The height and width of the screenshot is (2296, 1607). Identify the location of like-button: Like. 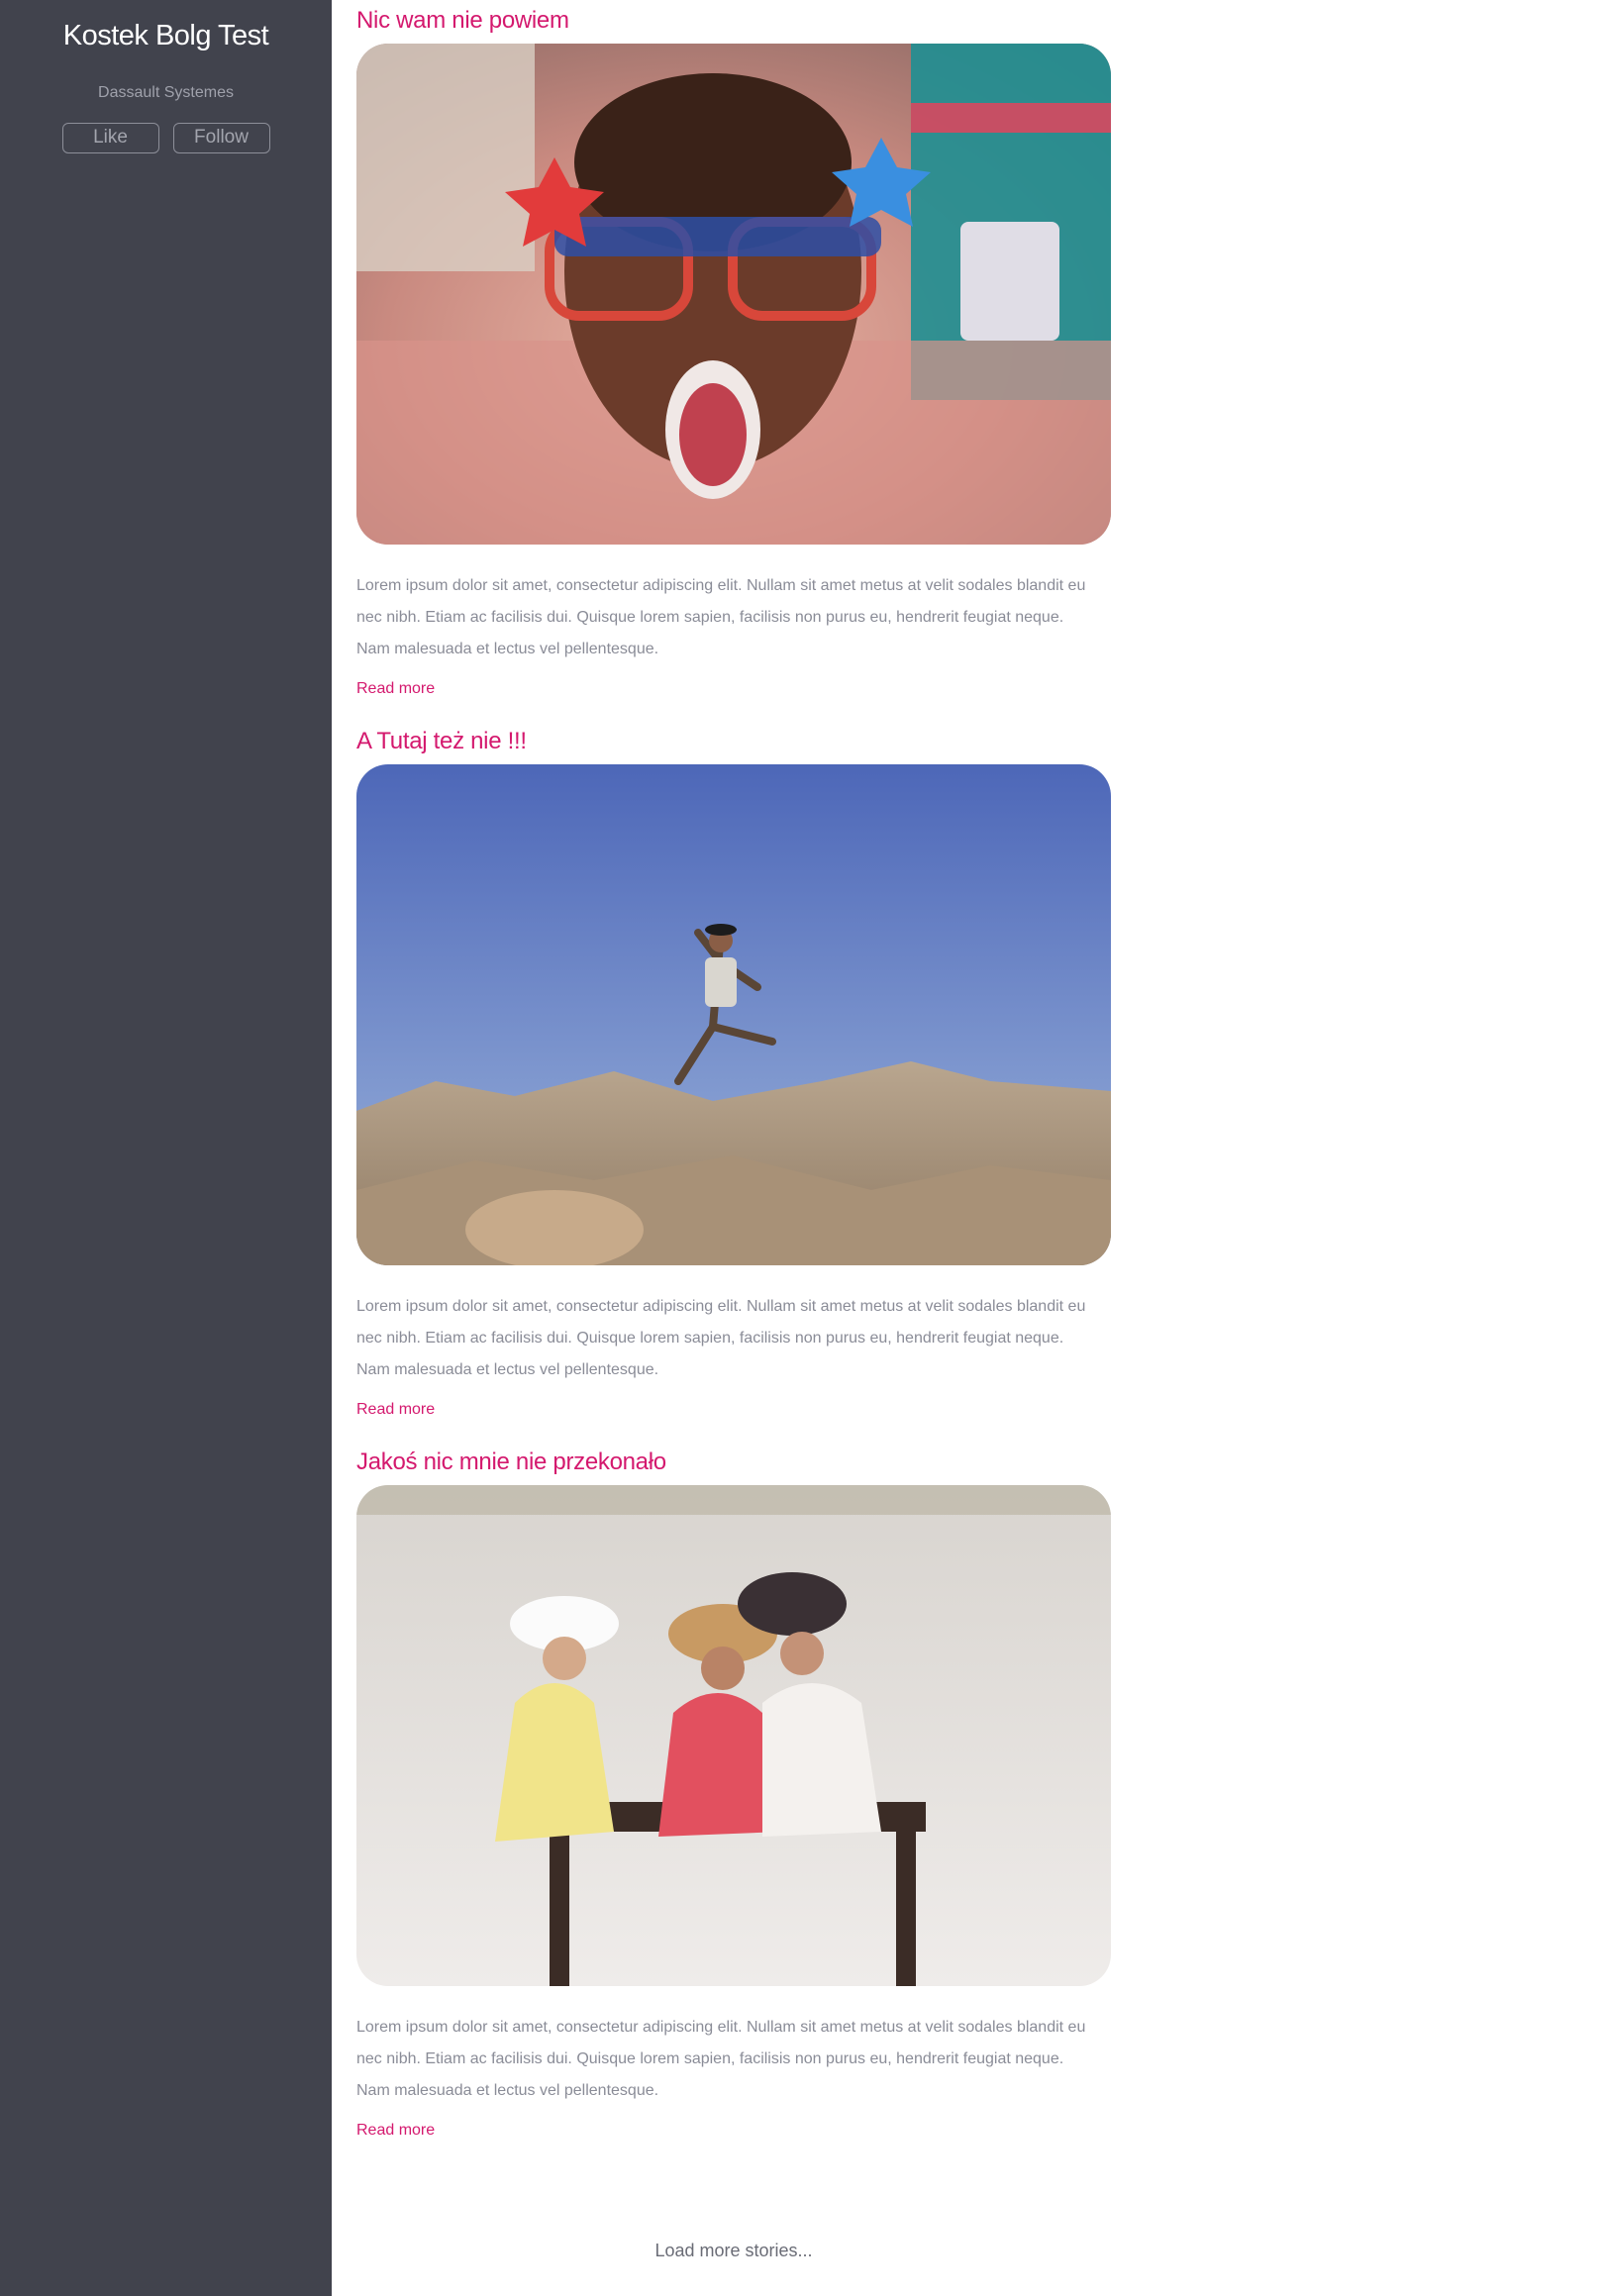
(110, 138).